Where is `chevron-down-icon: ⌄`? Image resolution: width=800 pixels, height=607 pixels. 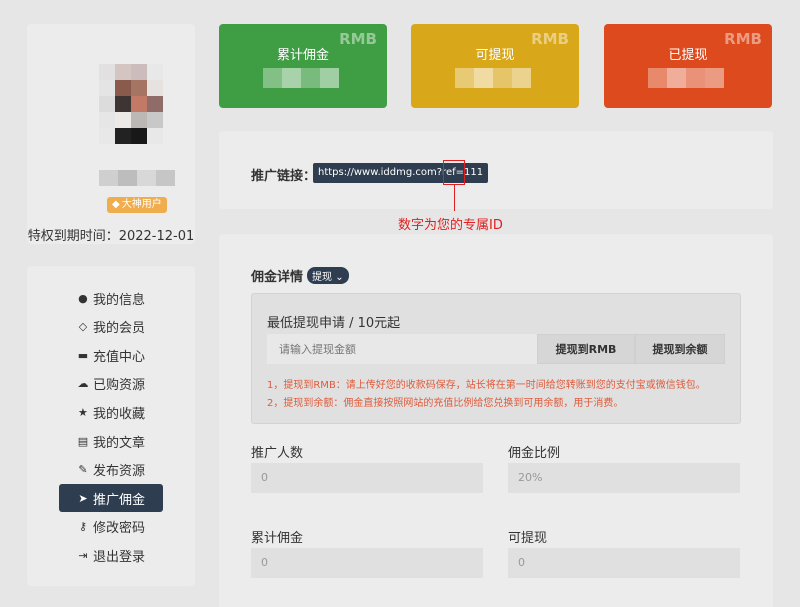 chevron-down-icon: ⌄ is located at coordinates (339, 277).